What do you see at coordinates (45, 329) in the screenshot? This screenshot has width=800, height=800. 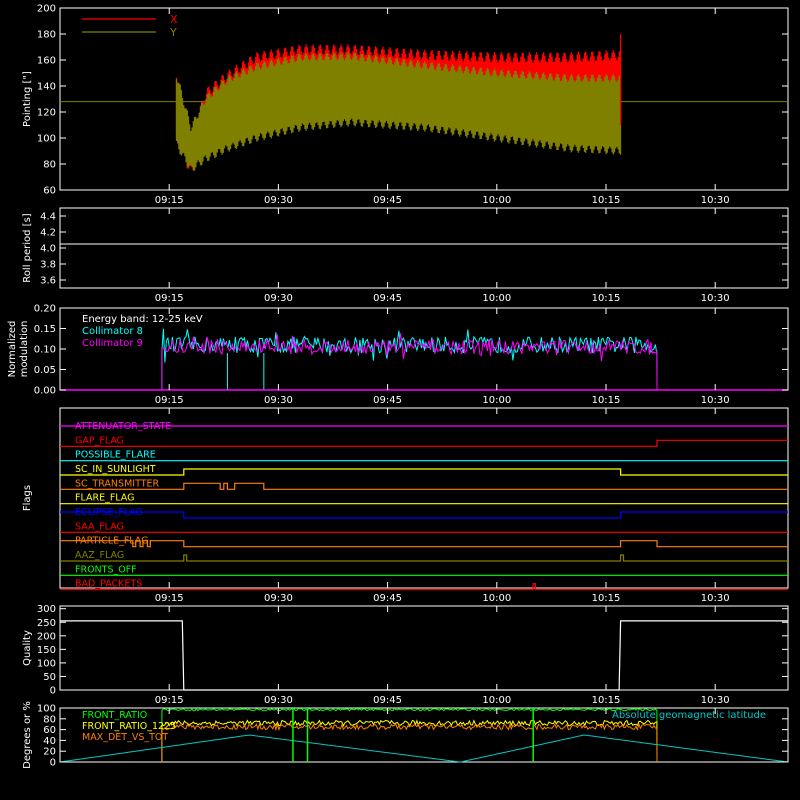 I see `y-tick-label: 0.15` at bounding box center [45, 329].